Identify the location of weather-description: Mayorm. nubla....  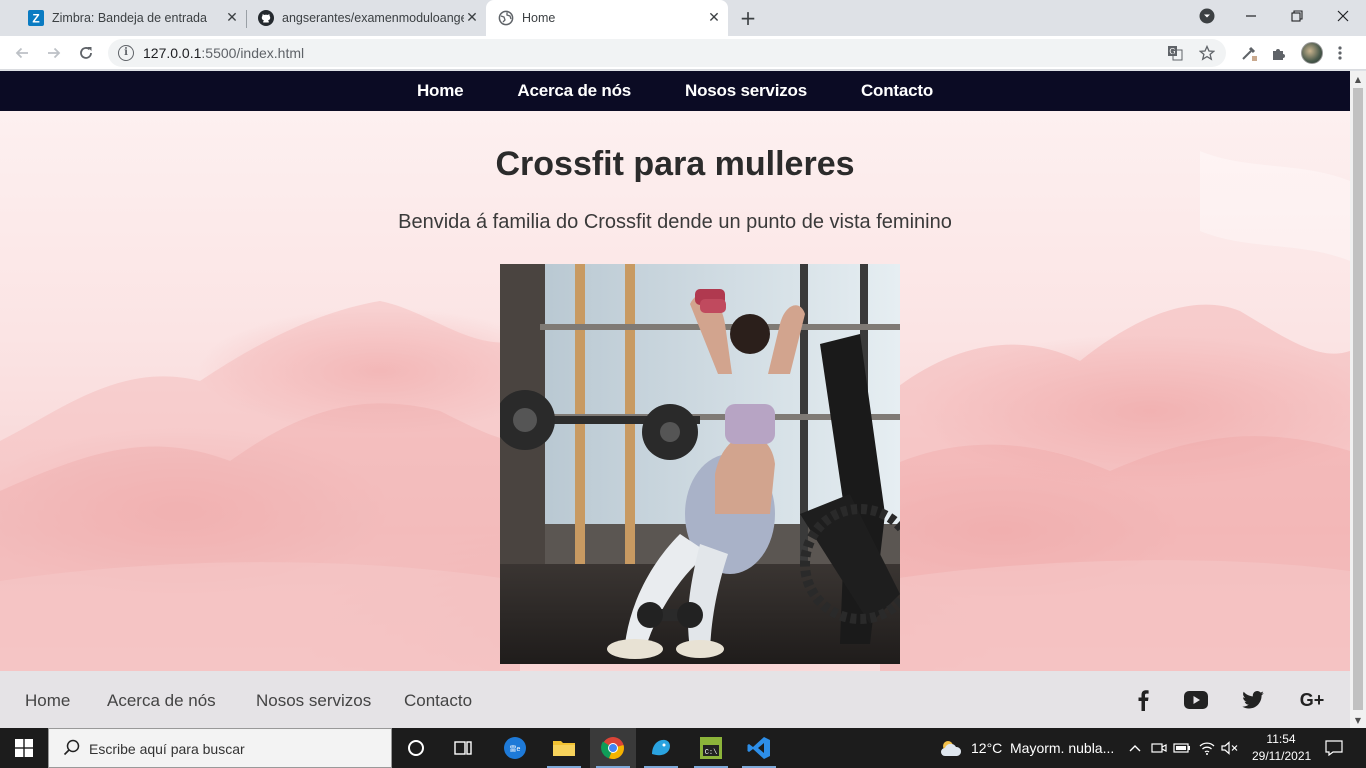
(1062, 748).